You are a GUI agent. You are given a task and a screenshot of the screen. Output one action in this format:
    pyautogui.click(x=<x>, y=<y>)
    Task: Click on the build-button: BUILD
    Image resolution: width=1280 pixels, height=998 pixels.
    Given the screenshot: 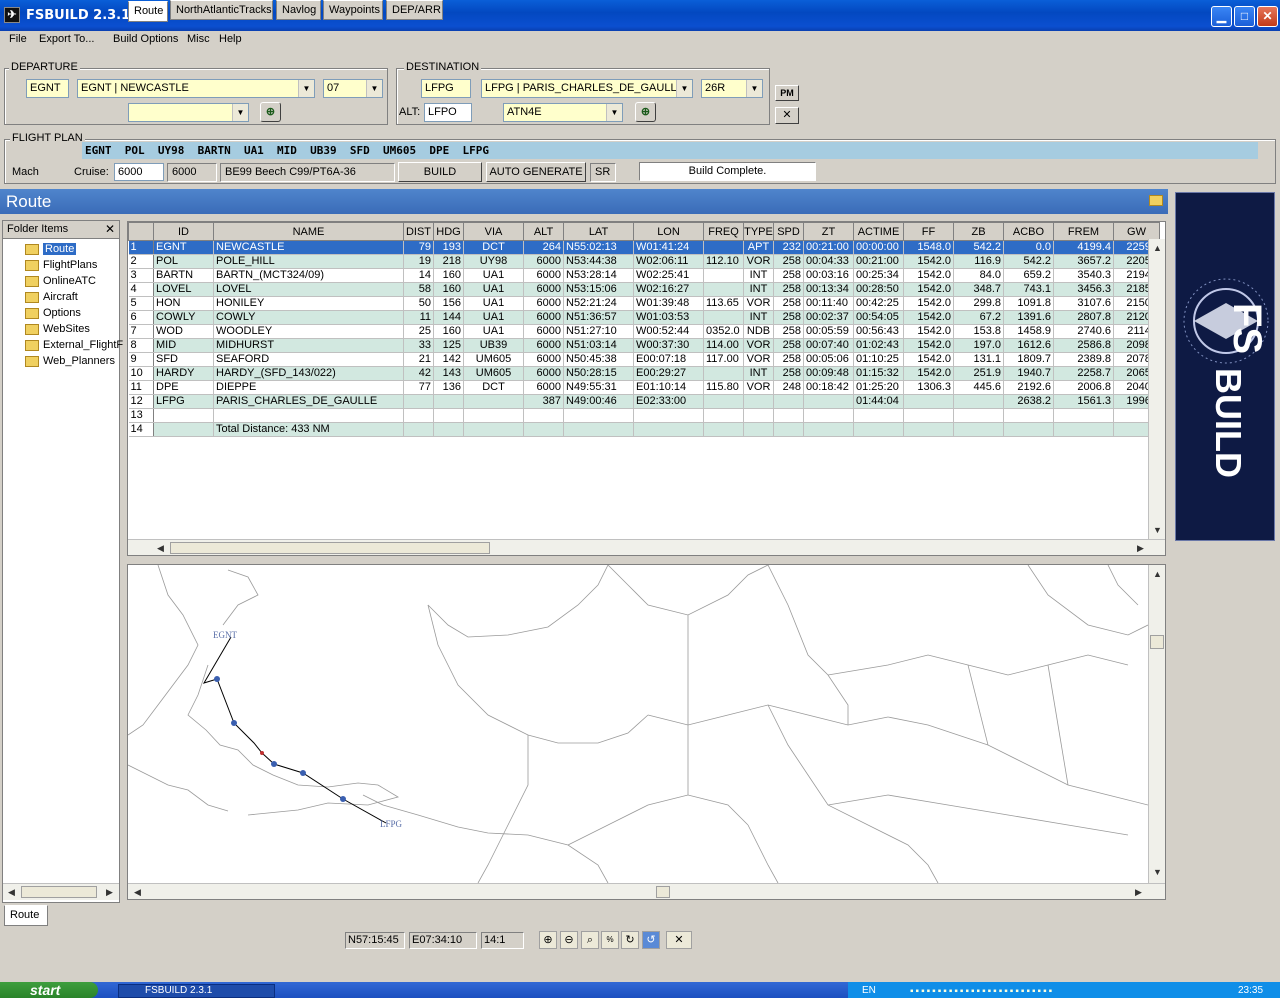 What is the action you would take?
    pyautogui.click(x=440, y=172)
    